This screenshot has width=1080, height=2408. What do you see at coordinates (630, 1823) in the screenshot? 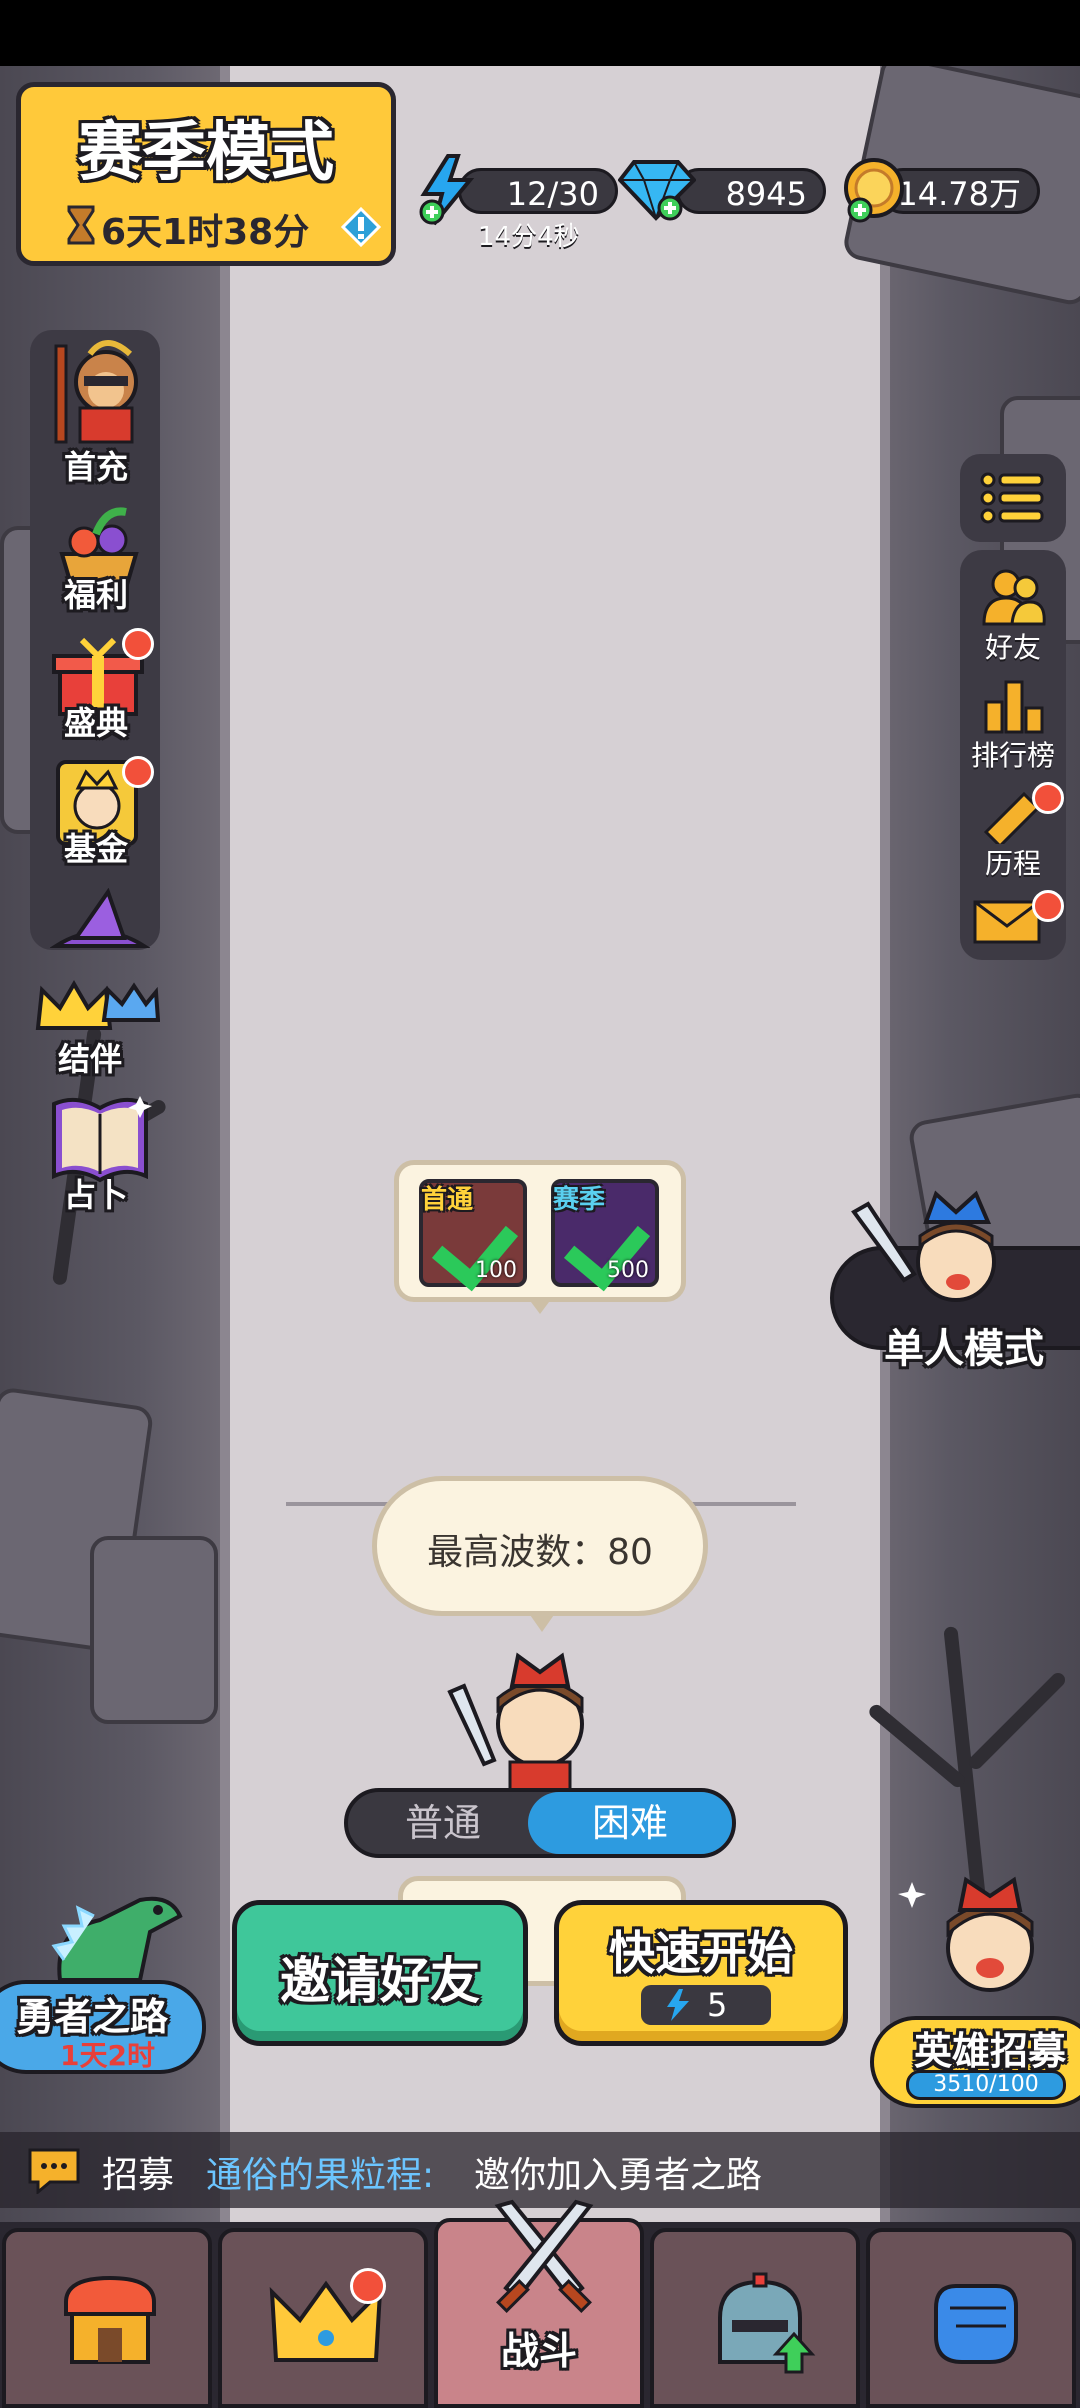
I see `difficulty-hard: 困难` at bounding box center [630, 1823].